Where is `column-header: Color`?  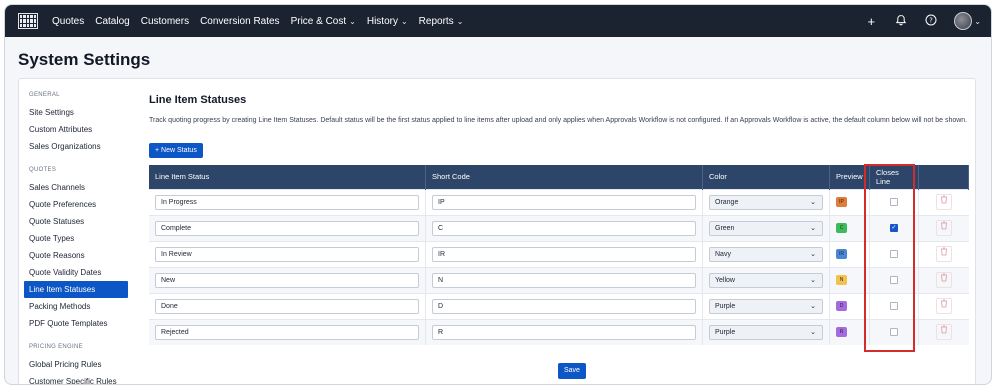
column-header: Color is located at coordinates (766, 177).